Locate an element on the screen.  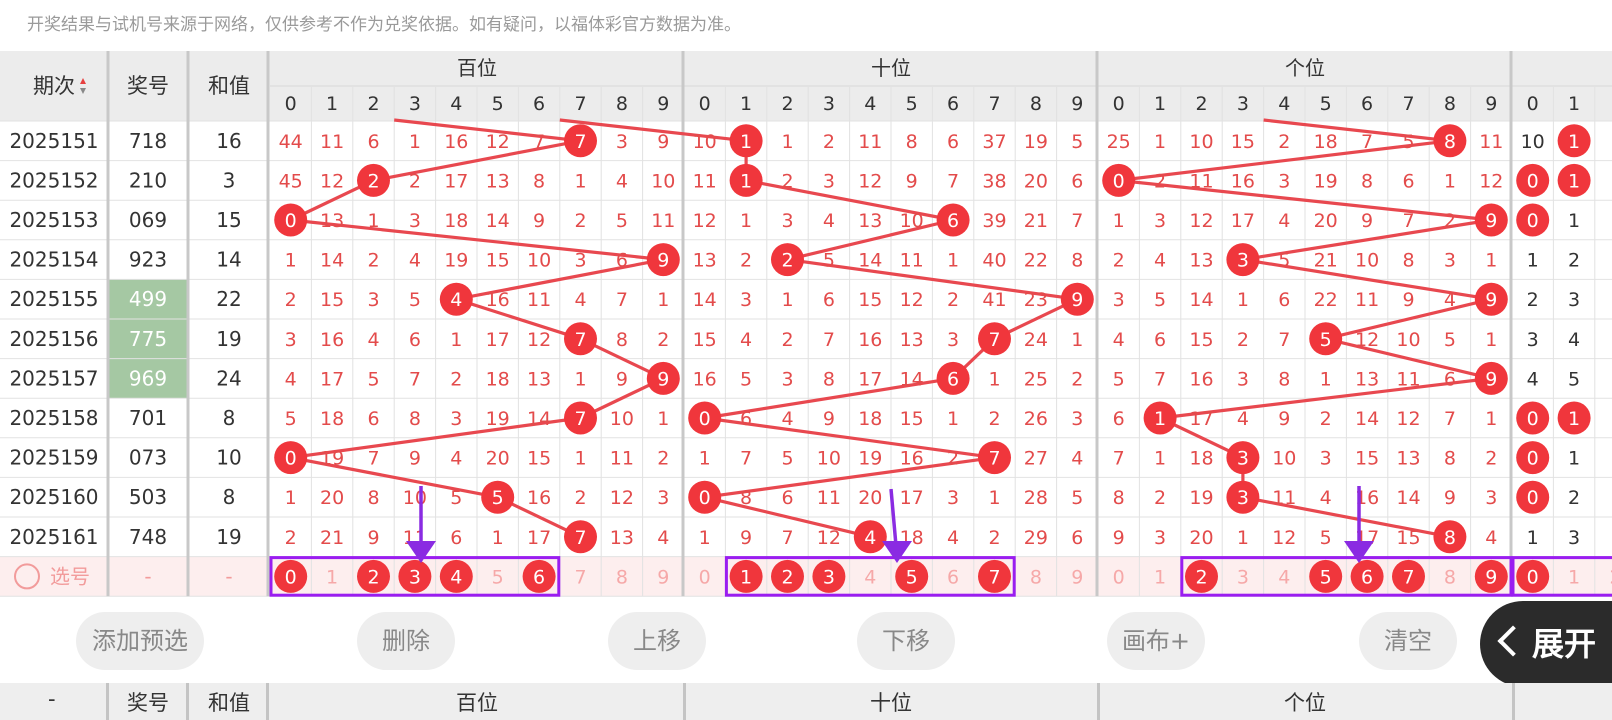
winning-ball-number: 7 is located at coordinates (580, 340).